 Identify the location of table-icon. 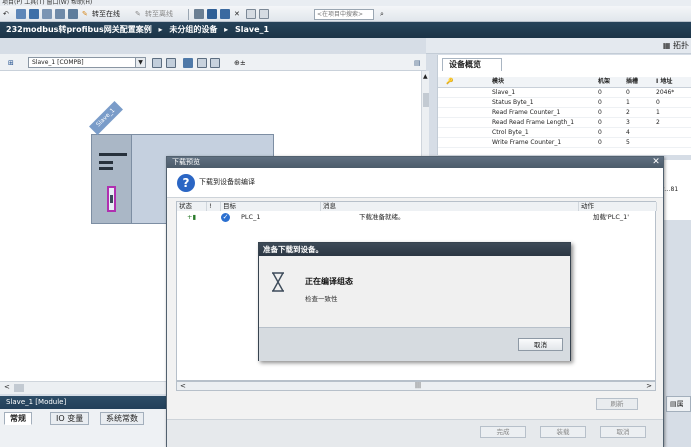
(215, 63).